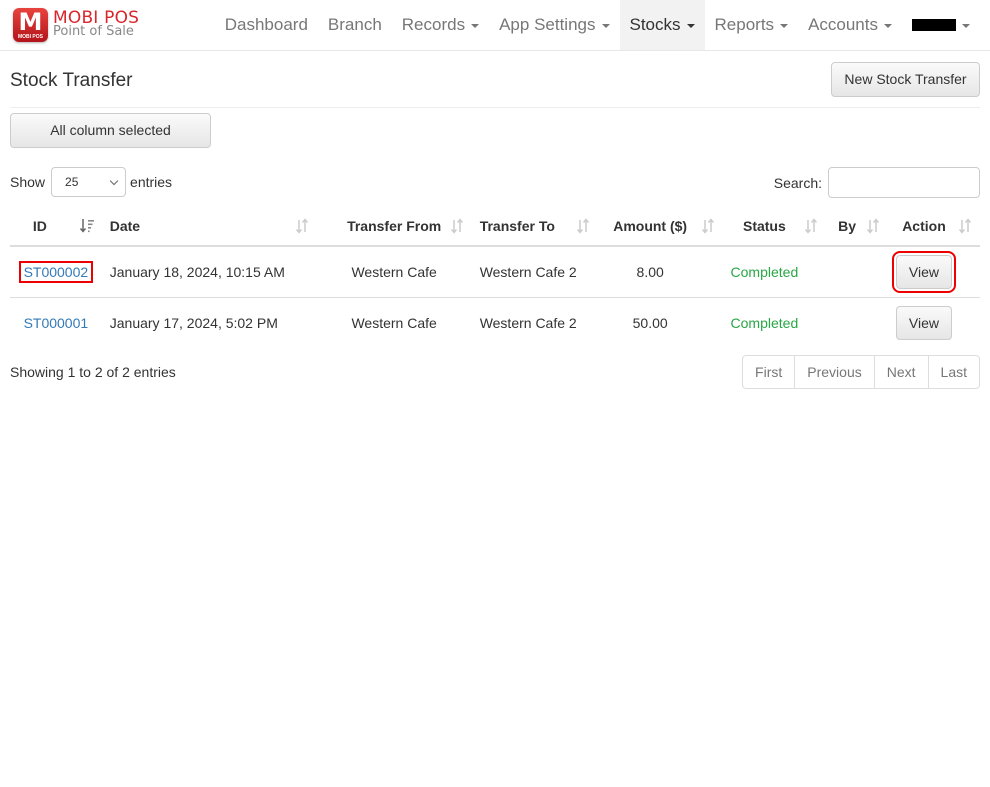 The image size is (990, 787). I want to click on nav-label: Branch, so click(354, 24).